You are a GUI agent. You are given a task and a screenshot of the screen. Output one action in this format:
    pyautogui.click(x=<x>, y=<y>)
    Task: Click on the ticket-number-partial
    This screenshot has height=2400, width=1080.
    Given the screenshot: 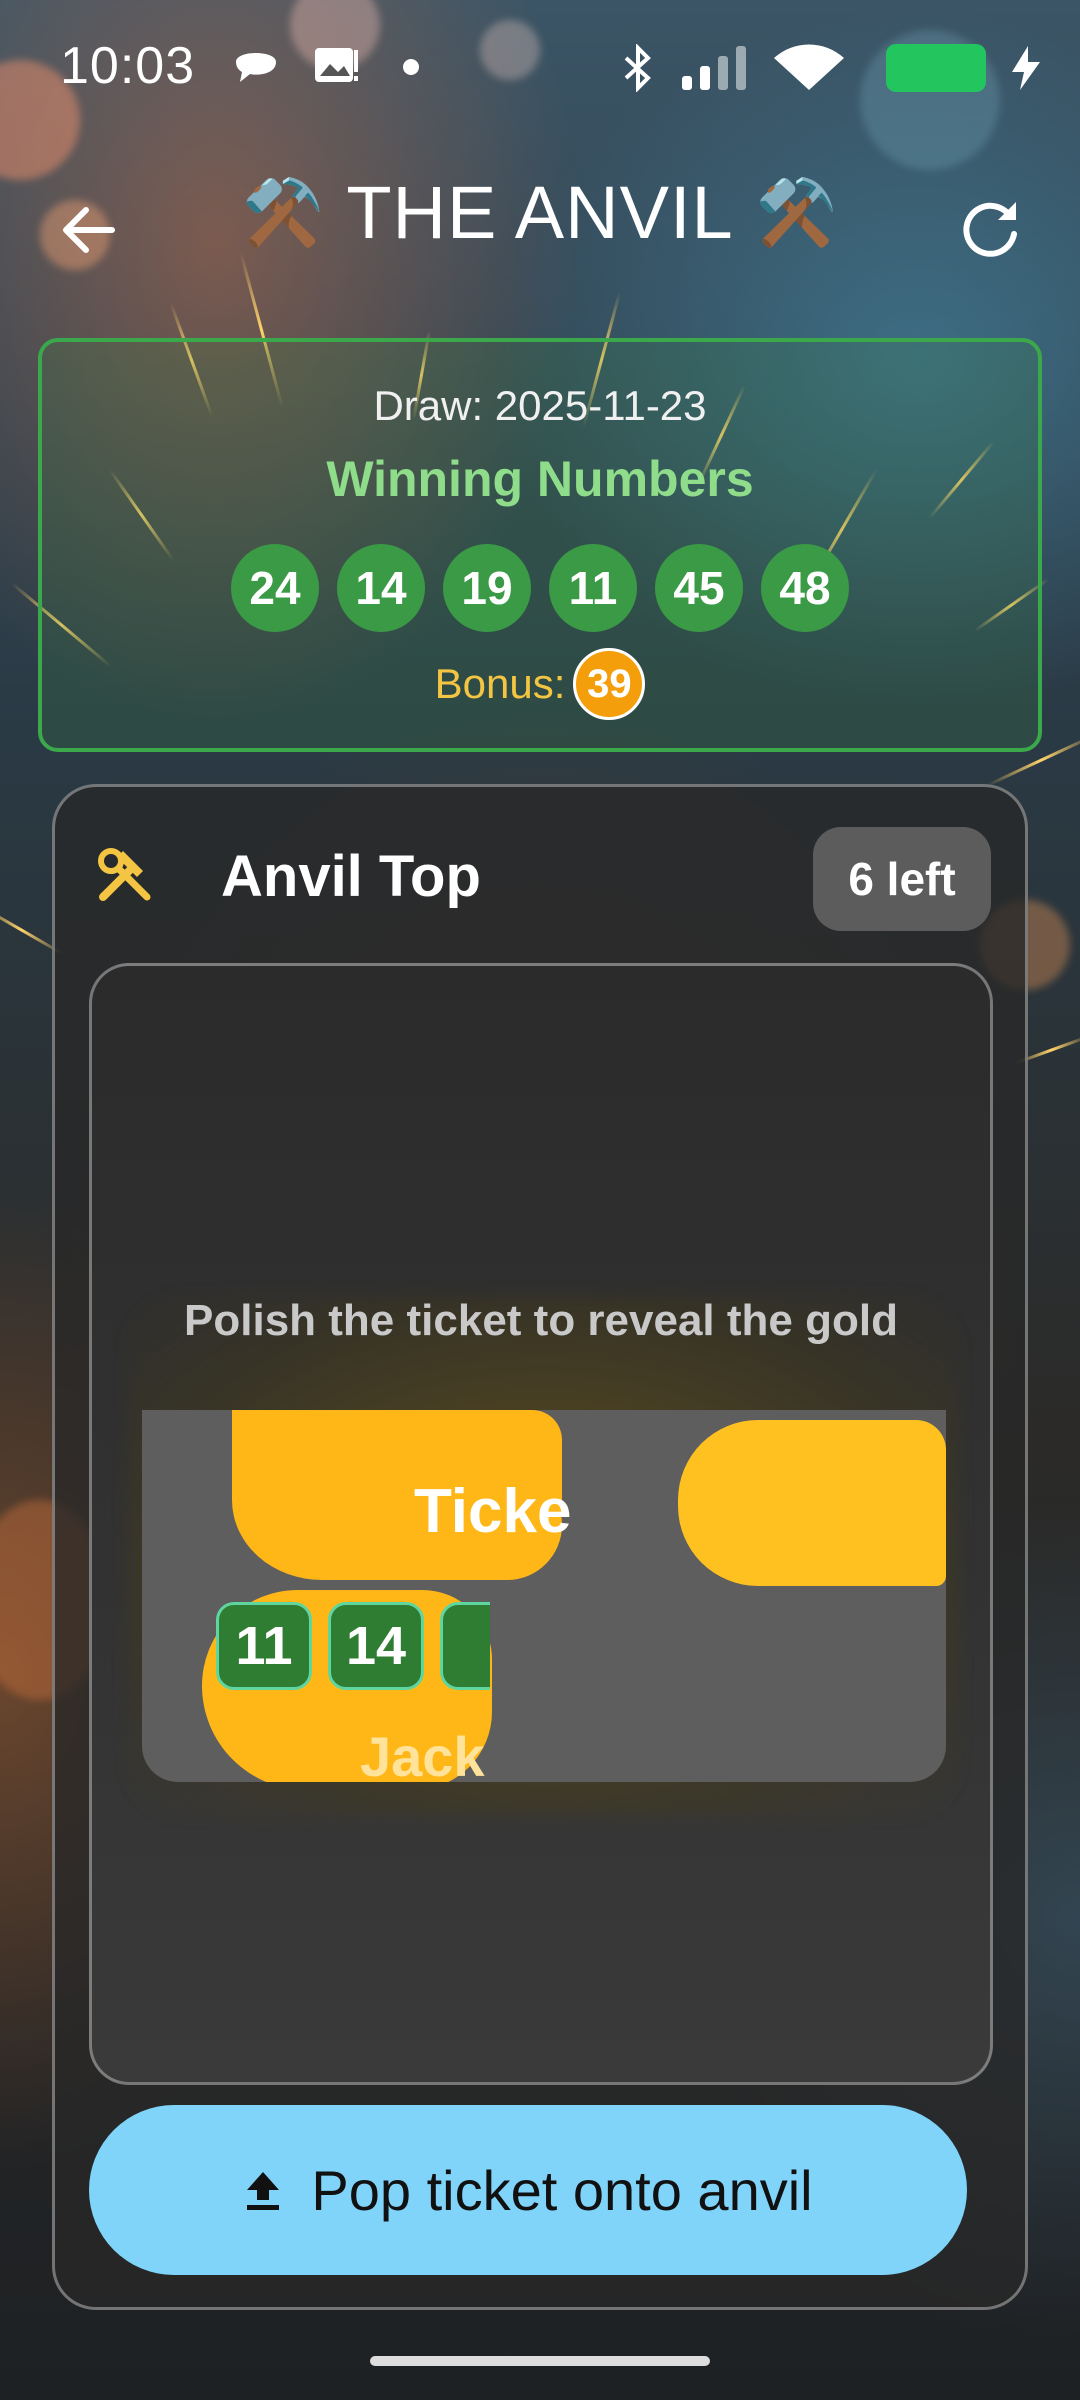 What is the action you would take?
    pyautogui.click(x=465, y=1646)
    